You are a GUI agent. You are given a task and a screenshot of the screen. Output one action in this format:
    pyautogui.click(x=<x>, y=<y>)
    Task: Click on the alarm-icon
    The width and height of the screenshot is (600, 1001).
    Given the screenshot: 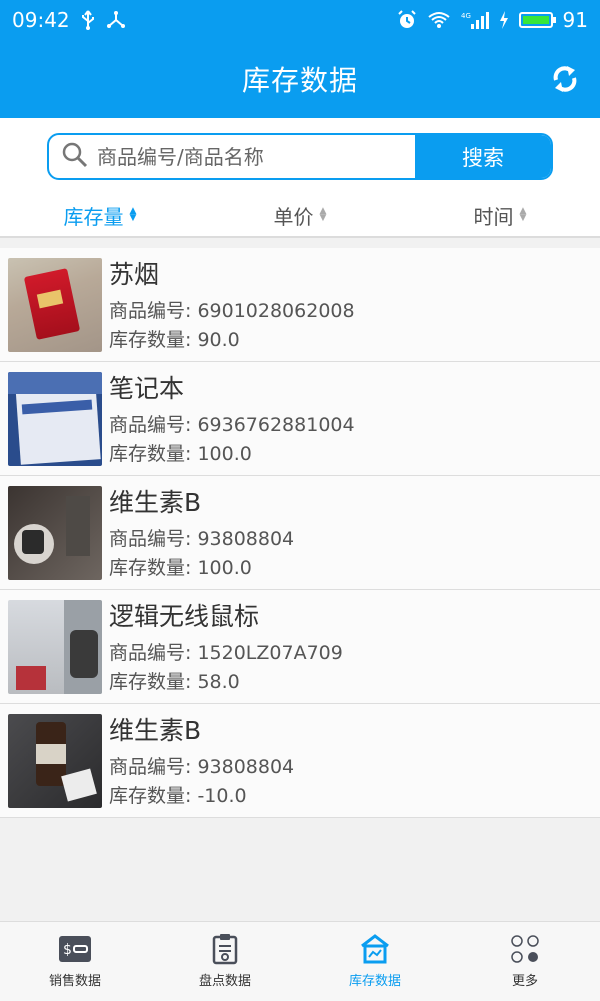 What is the action you would take?
    pyautogui.click(x=407, y=20)
    